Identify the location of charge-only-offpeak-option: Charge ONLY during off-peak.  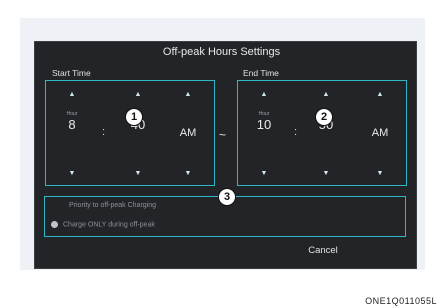
(103, 224).